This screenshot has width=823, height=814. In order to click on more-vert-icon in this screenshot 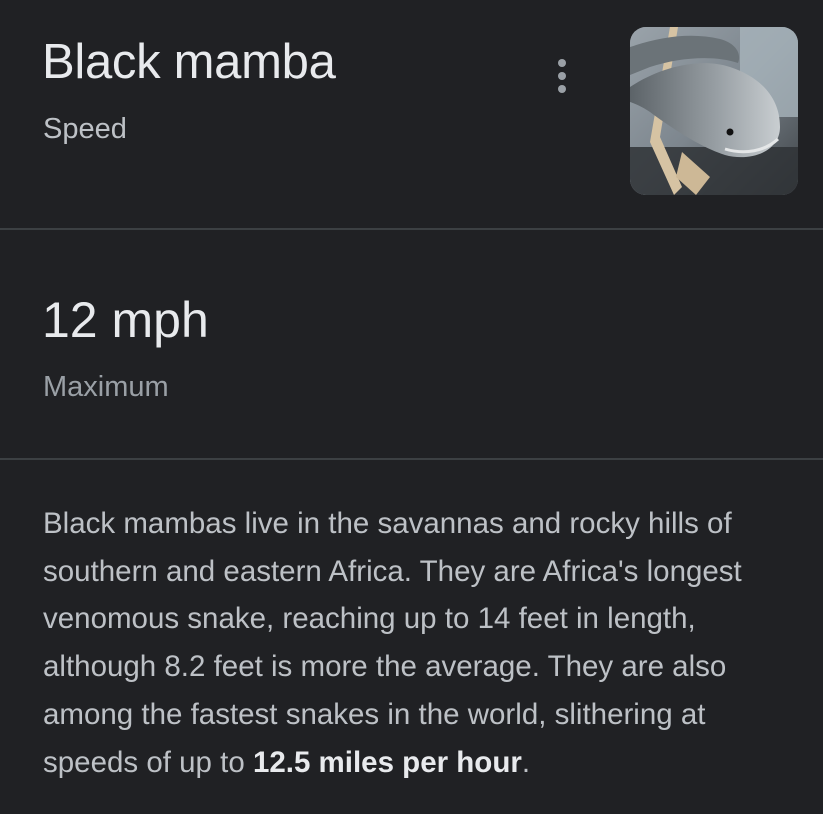, I will do `click(562, 63)`.